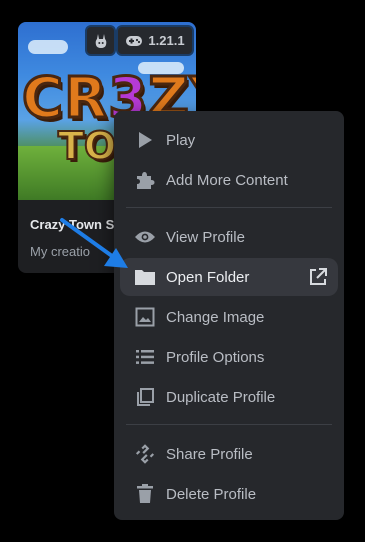 The width and height of the screenshot is (365, 542). What do you see at coordinates (145, 357) in the screenshot?
I see `list-icon` at bounding box center [145, 357].